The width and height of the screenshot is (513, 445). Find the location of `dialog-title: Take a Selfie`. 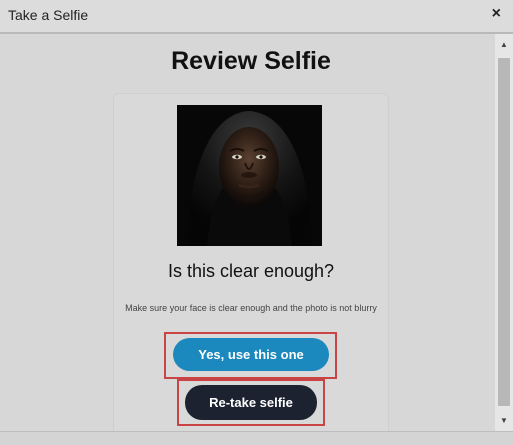

dialog-title: Take a Selfie is located at coordinates (48, 15).